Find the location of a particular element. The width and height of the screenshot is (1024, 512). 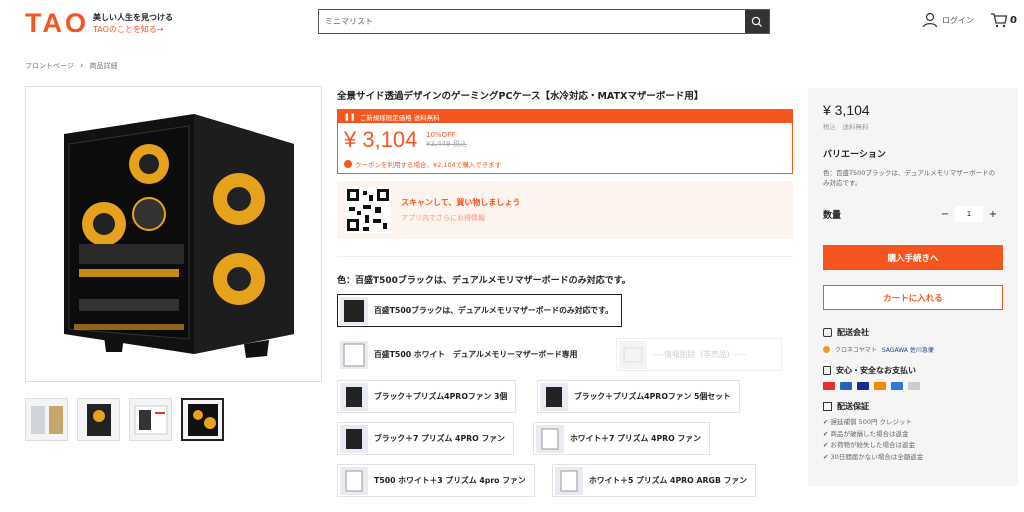

color-label: 色：百盛T500ブラックは、デュアルメモリマザーボードのみ対応です。 is located at coordinates (484, 281).